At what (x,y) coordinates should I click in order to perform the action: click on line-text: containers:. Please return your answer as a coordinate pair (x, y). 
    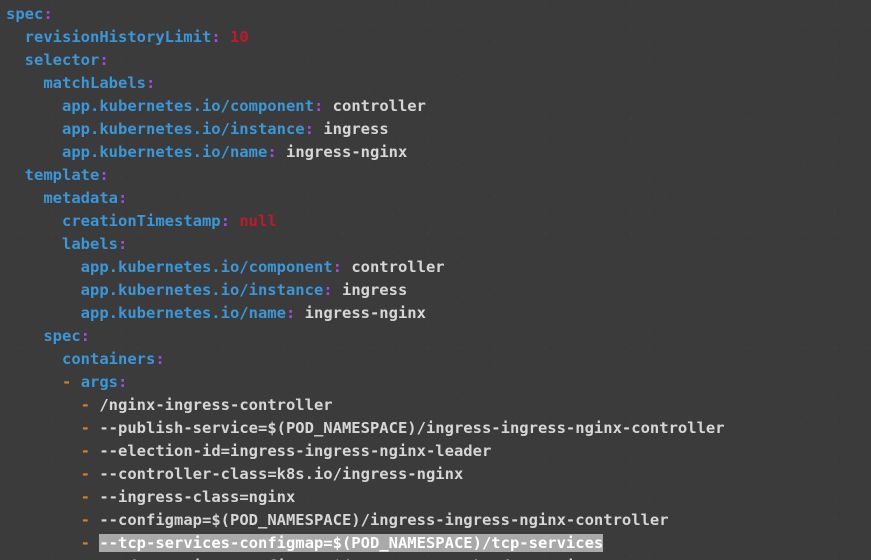
    Looking at the image, I should click on (113, 359).